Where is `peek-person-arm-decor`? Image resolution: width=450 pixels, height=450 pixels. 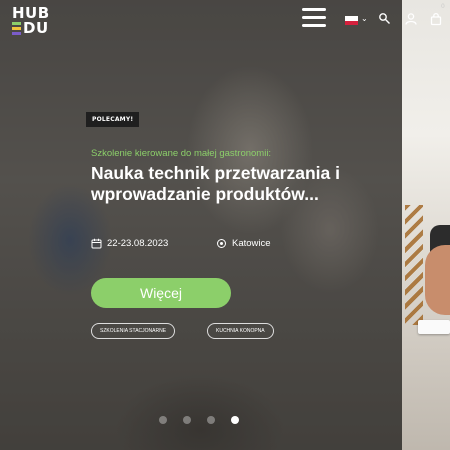 peek-person-arm-decor is located at coordinates (437, 280).